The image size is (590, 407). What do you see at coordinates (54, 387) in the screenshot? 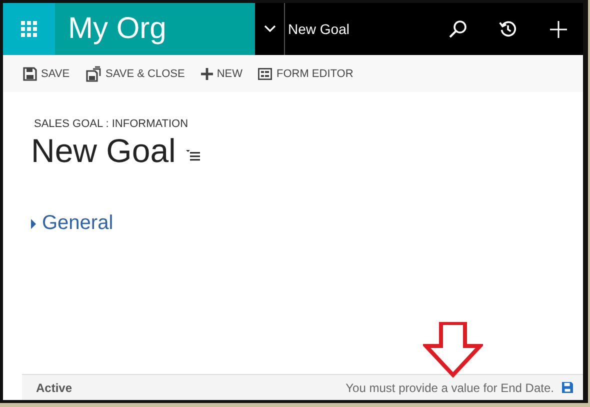
I see `record-status: Active` at bounding box center [54, 387].